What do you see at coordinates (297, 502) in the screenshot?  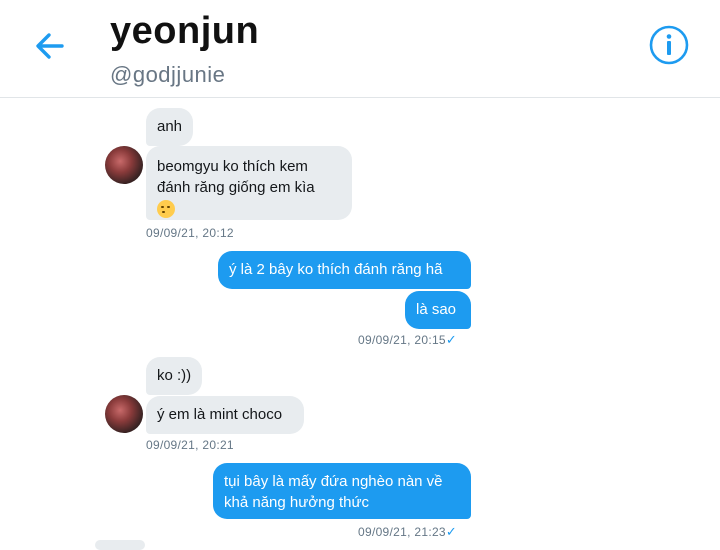 I see `message-text-line-2: khả năng hưởng thức` at bounding box center [297, 502].